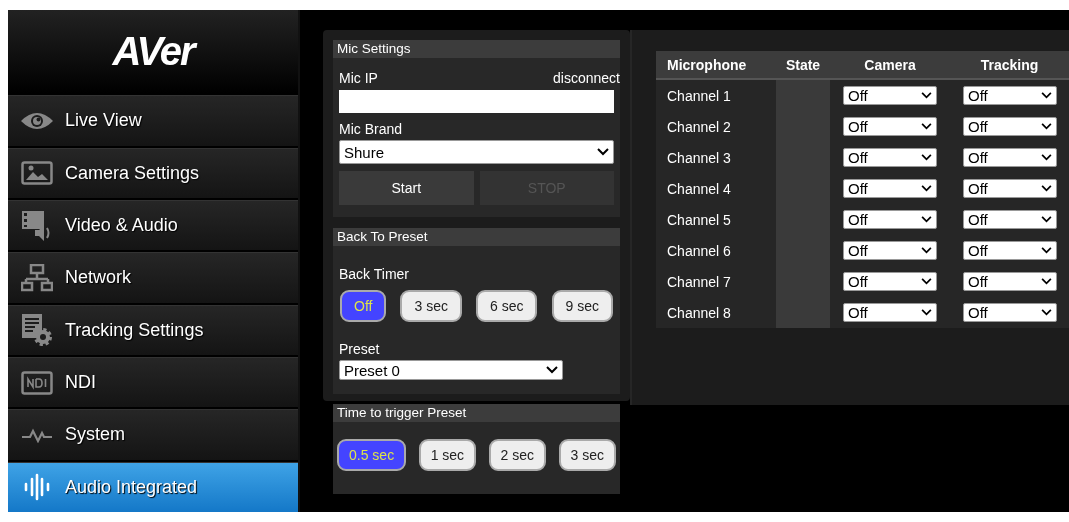  What do you see at coordinates (716, 157) in the screenshot?
I see `channel-name: Channel 3` at bounding box center [716, 157].